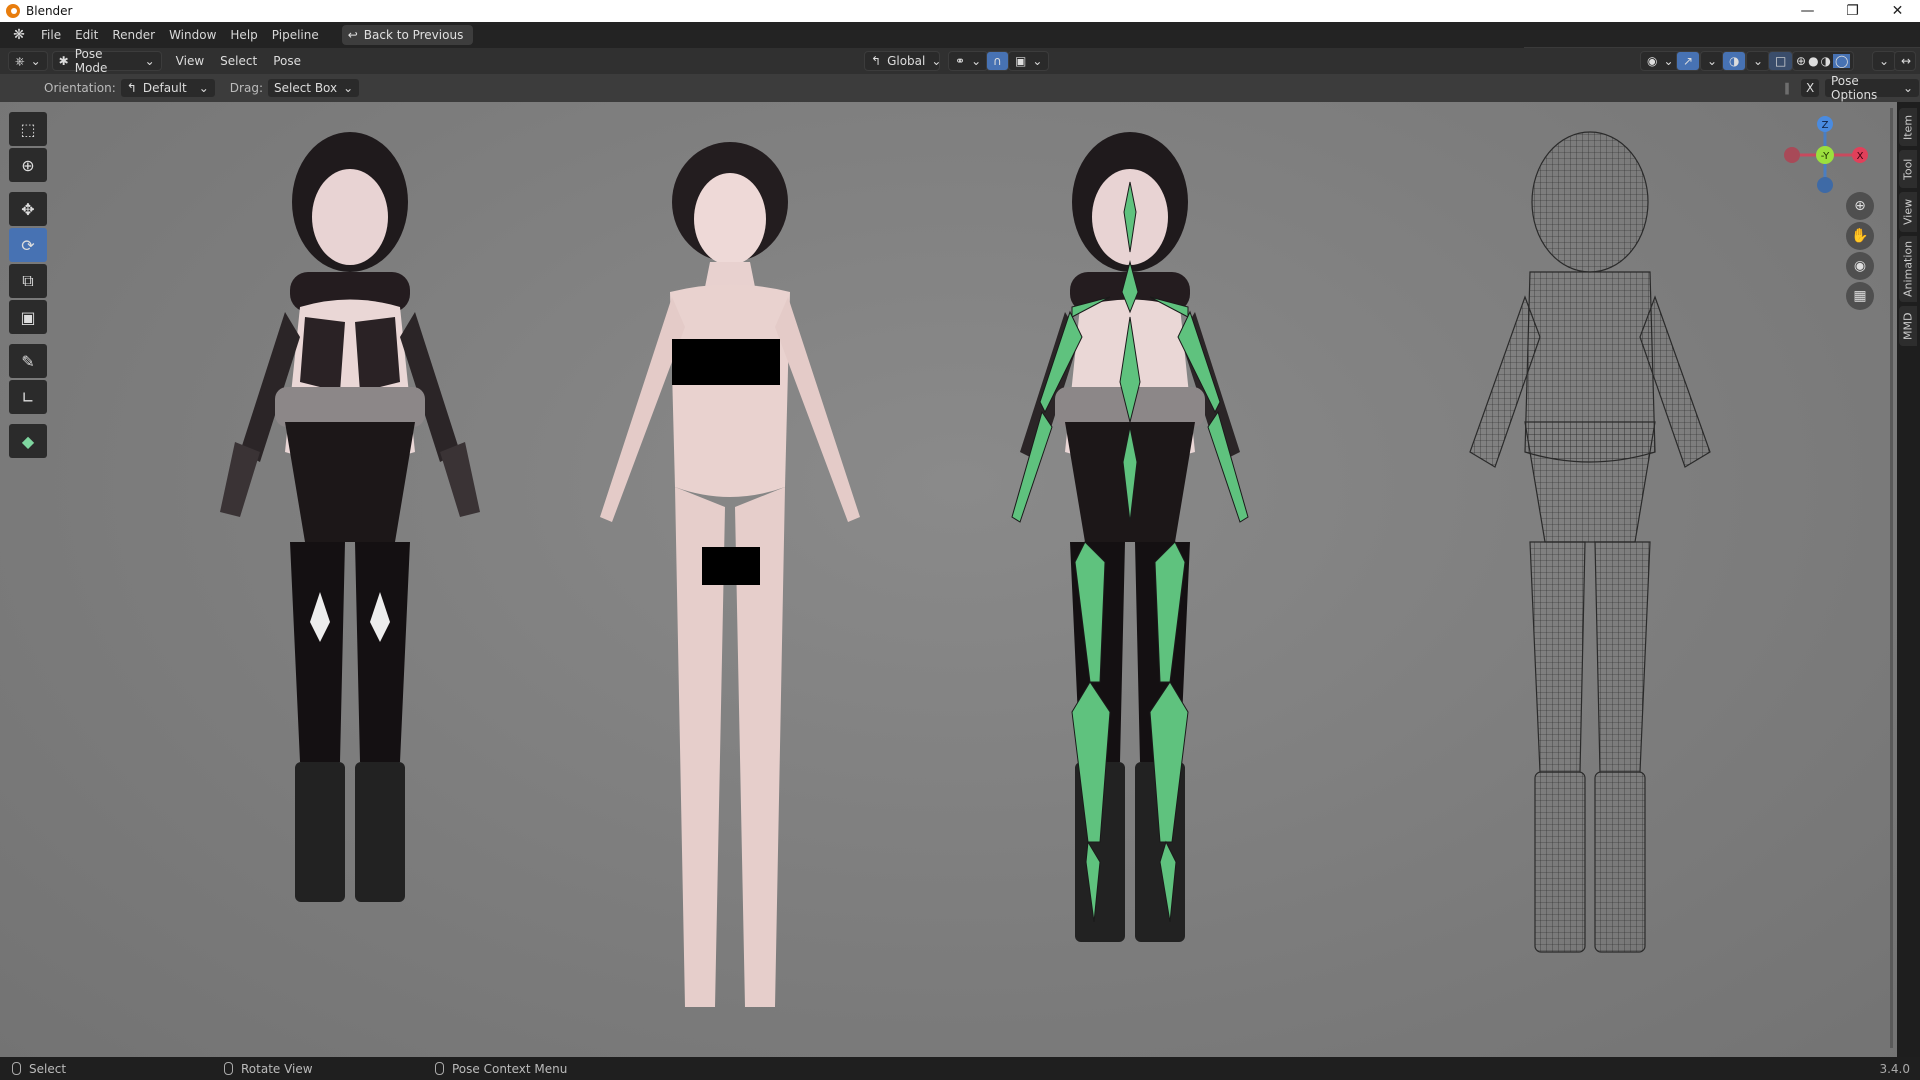 The image size is (1920, 1080). I want to click on ortho-toggle-button: ▦, so click(1860, 296).